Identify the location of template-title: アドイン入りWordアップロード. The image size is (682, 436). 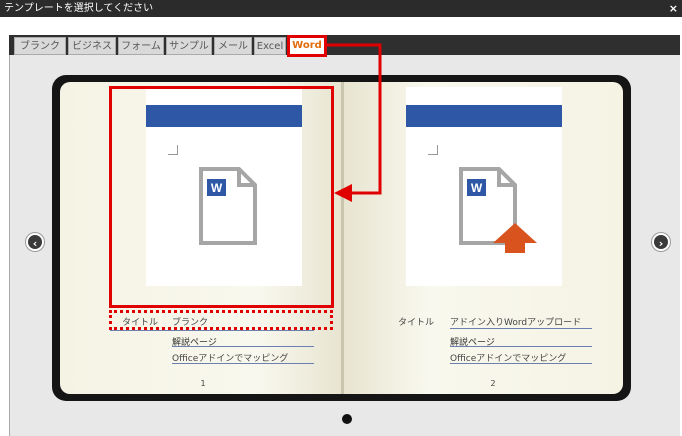
(516, 323).